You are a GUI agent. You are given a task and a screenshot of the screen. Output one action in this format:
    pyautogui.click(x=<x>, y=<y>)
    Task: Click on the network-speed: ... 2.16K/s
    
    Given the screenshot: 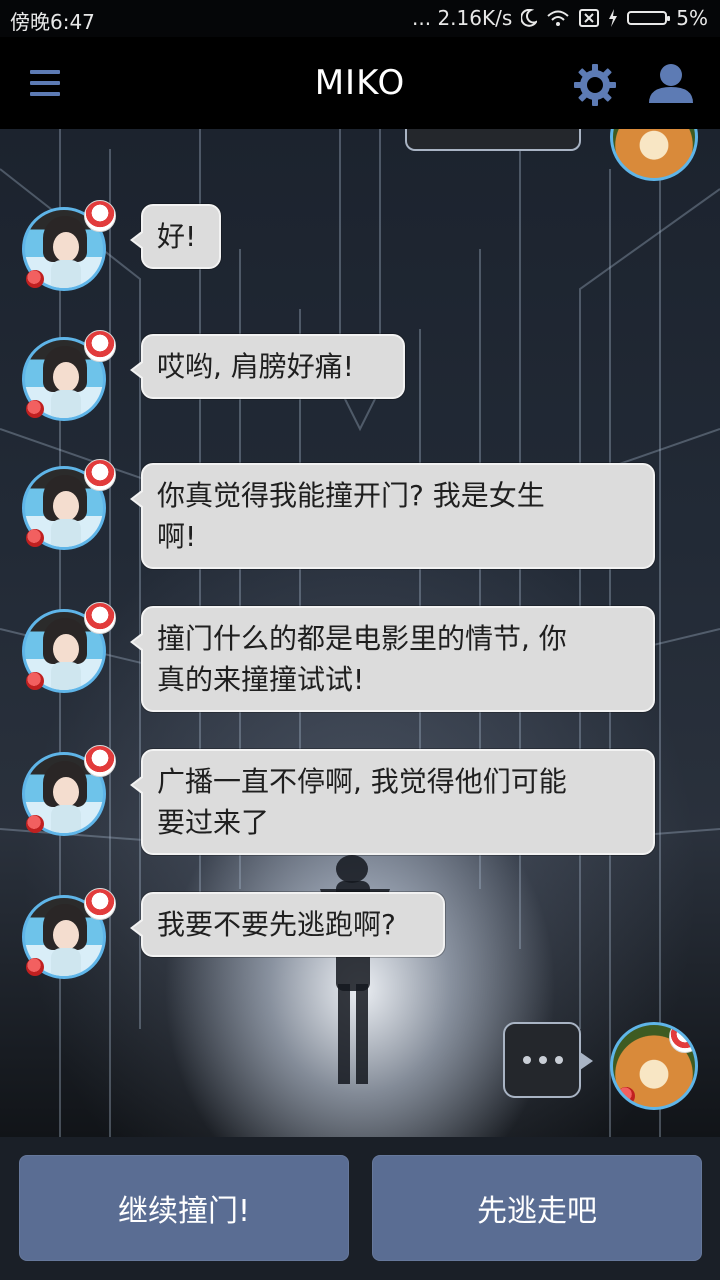 What is the action you would take?
    pyautogui.click(x=462, y=18)
    